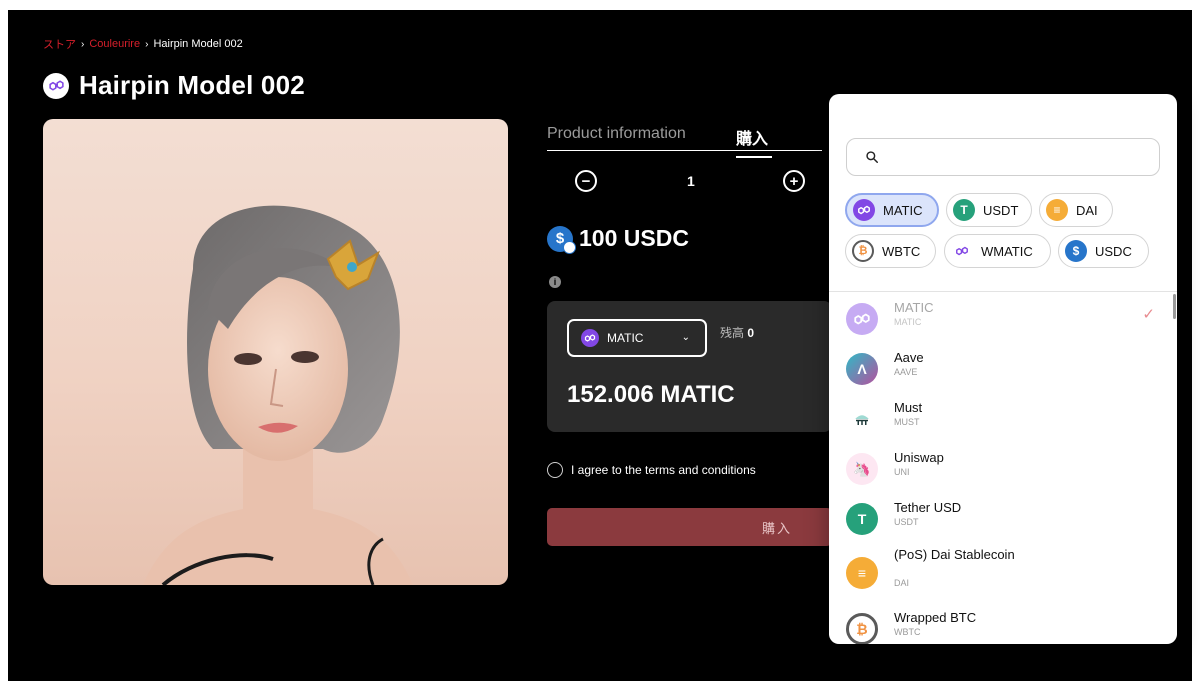 The image size is (1200, 681). What do you see at coordinates (999, 572) in the screenshot?
I see `token-list-item-dai: ≡ (PoS) Dai Stablecoin DAI` at bounding box center [999, 572].